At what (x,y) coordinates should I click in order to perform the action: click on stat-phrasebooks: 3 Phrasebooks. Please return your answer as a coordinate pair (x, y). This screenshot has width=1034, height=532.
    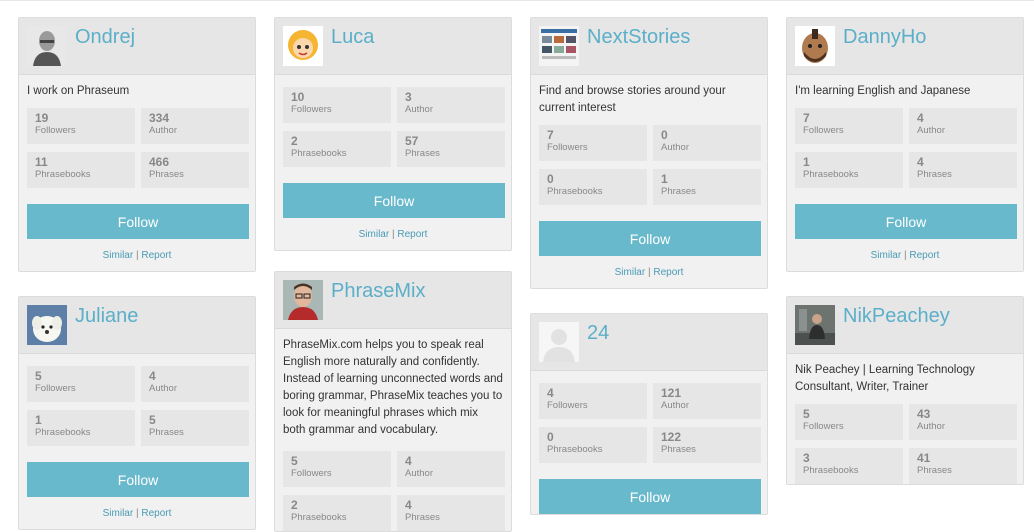
    Looking at the image, I should click on (849, 466).